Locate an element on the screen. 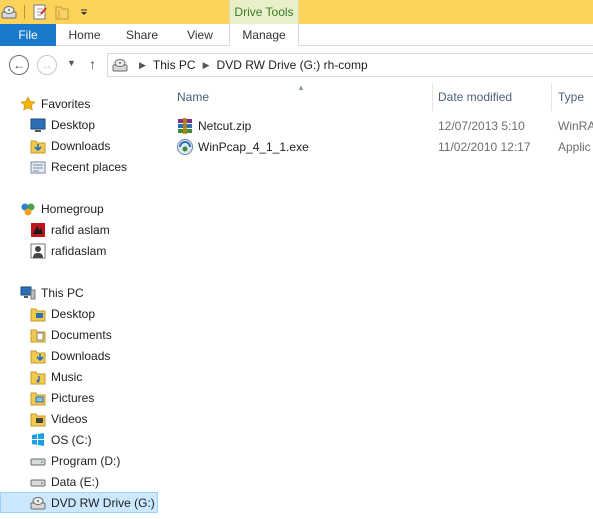  toolbar-divider is located at coordinates (24, 12).